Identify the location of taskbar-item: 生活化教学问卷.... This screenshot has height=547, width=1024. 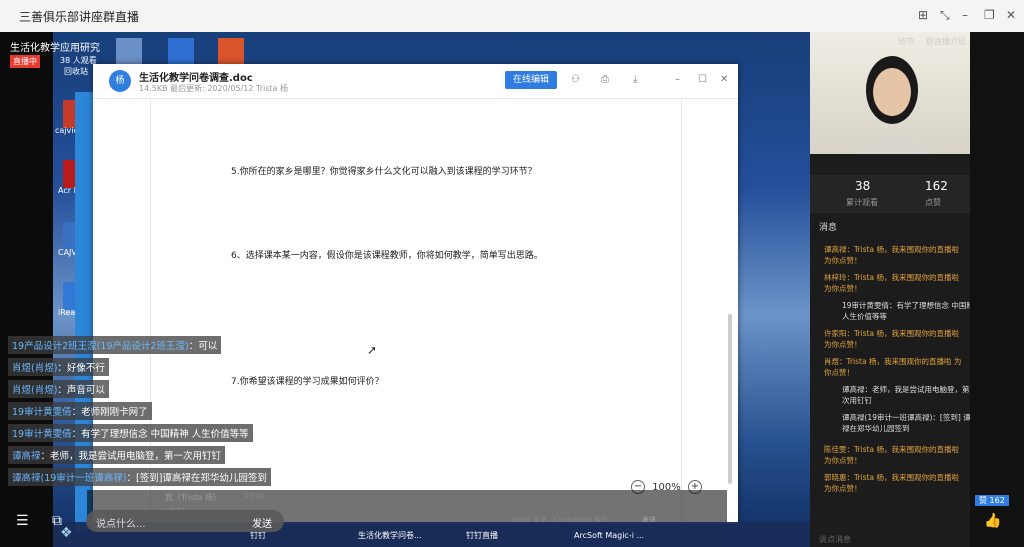
(390, 535).